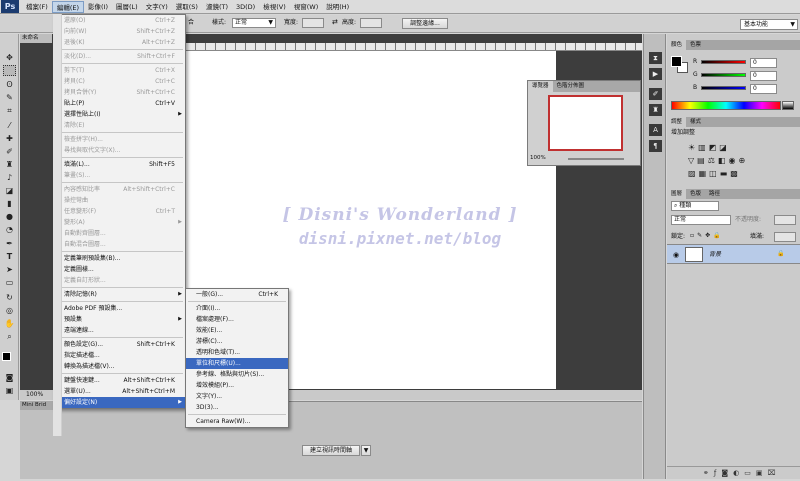  Describe the element at coordinates (596, 159) in the screenshot. I see `navigator-zoom-slider` at that location.